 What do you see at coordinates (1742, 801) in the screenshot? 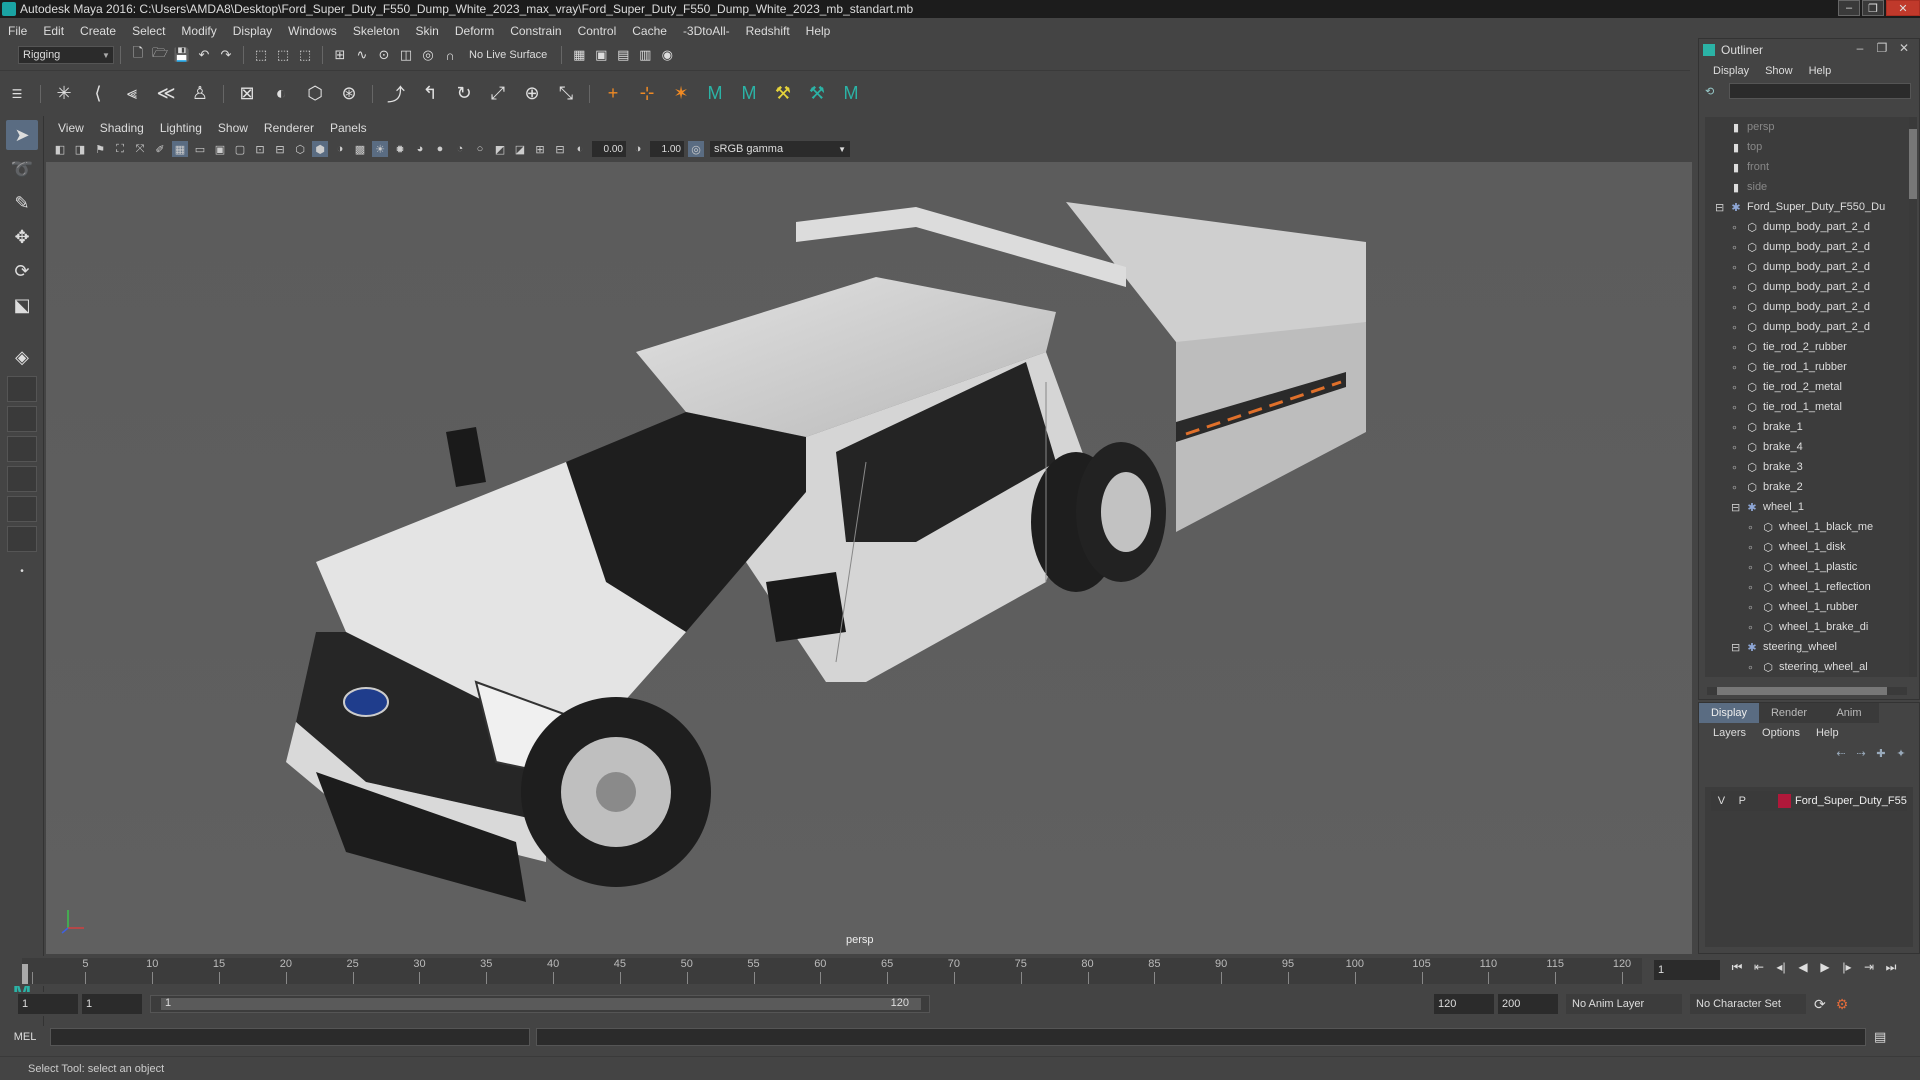
I see `layer-playback-toggle: P` at bounding box center [1742, 801].